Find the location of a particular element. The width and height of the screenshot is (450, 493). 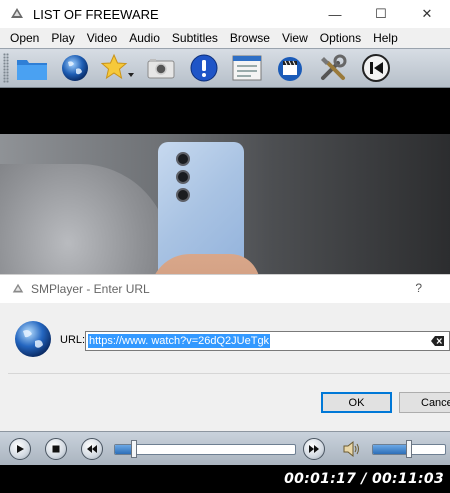

playlist-icon is located at coordinates (247, 68).